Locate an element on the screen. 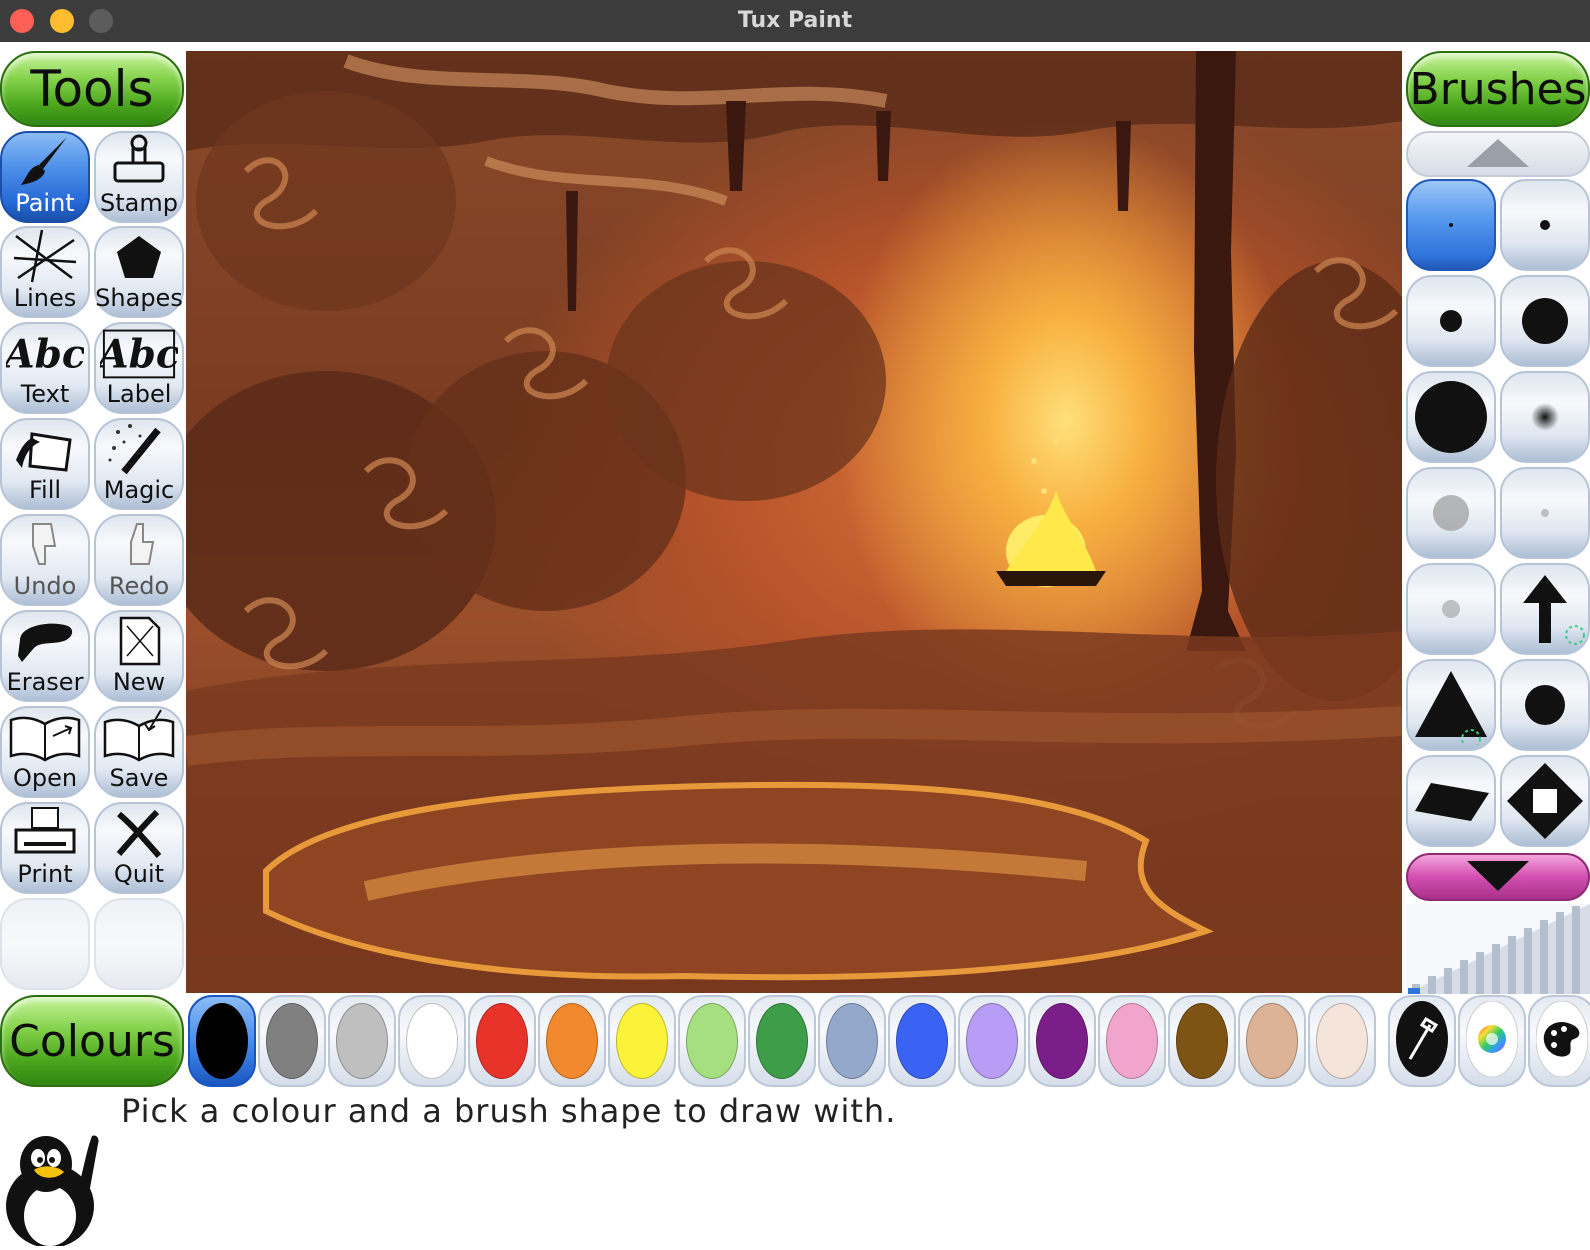 This screenshot has width=1590, height=1250. brush-faint-dot is located at coordinates (1545, 513).